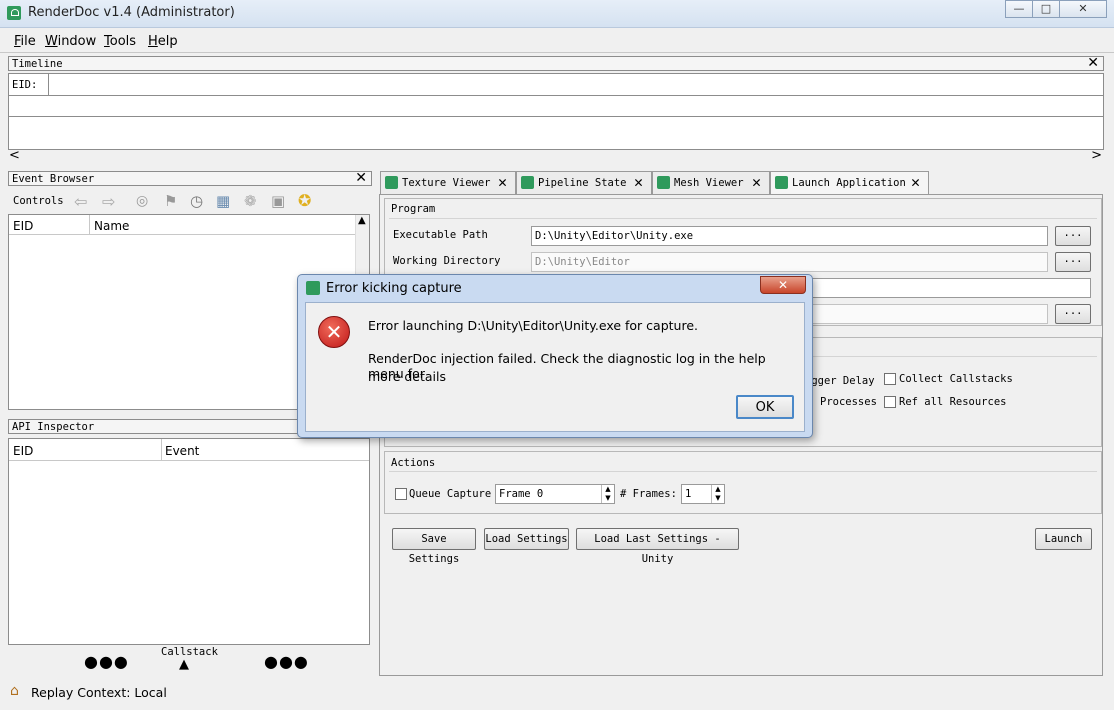 The height and width of the screenshot is (710, 1114). I want to click on timeline-header: Timeline ✕, so click(556, 63).